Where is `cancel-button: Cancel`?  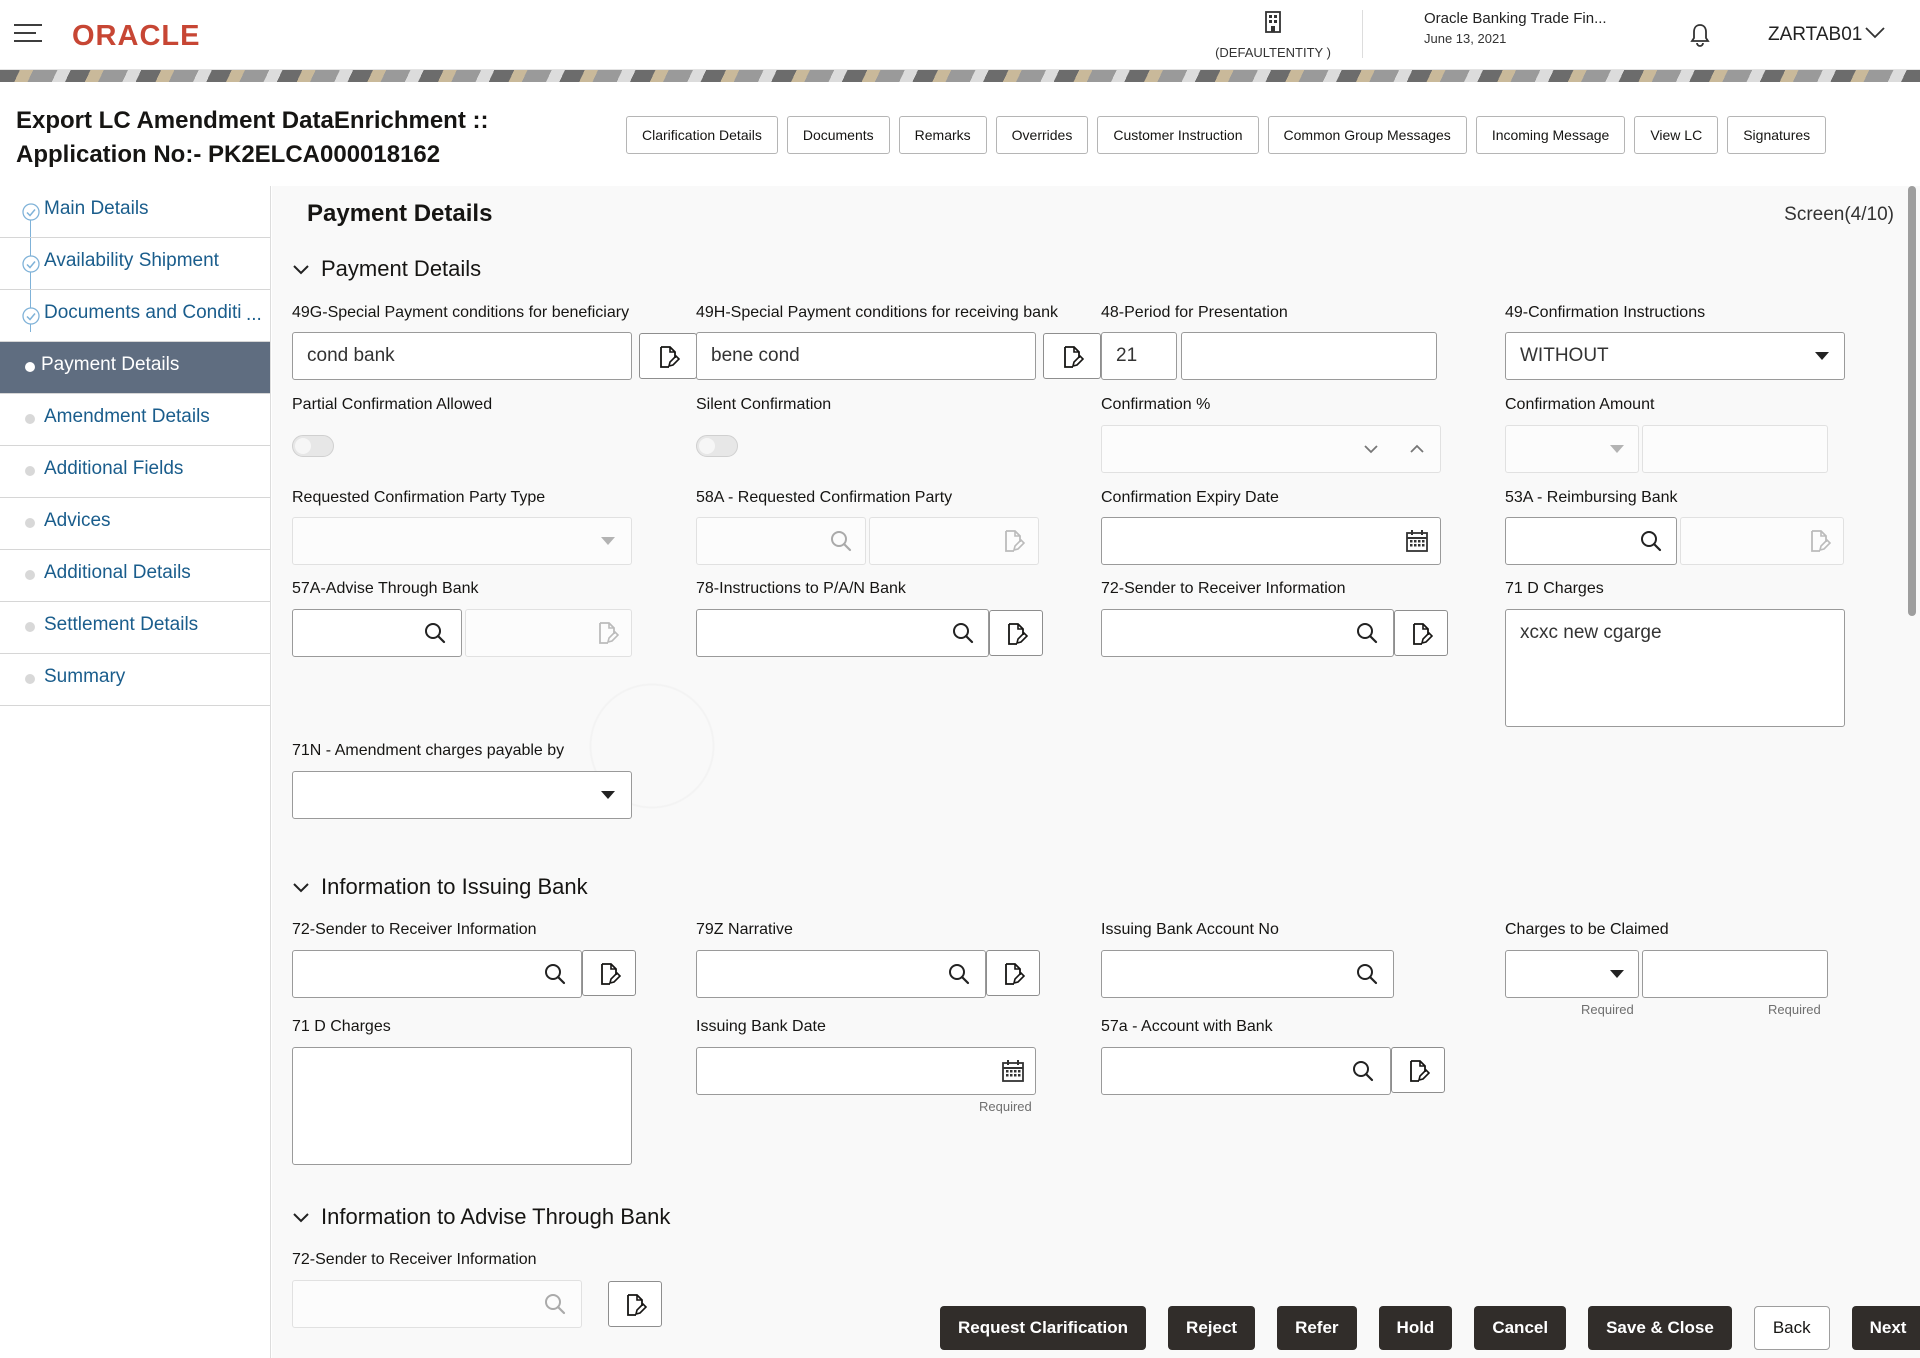 cancel-button: Cancel is located at coordinates (1520, 1328).